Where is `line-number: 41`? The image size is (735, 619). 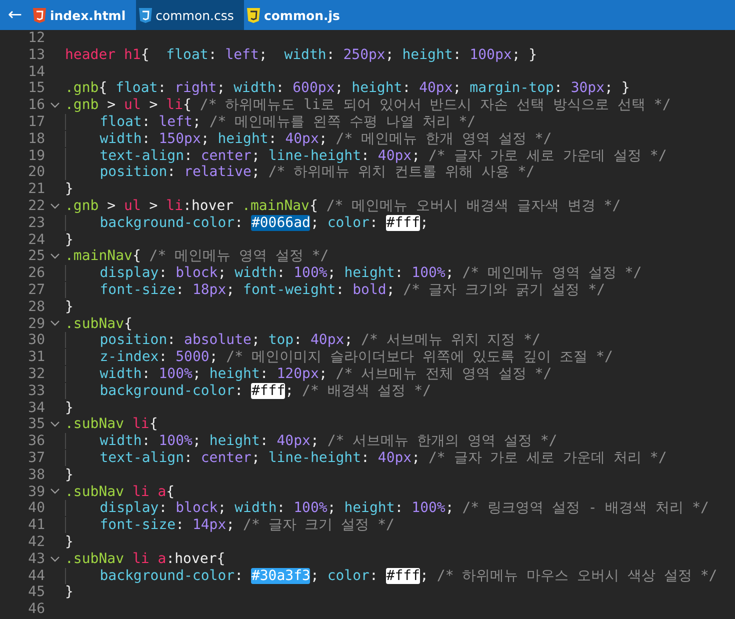
line-number: 41 is located at coordinates (36, 525).